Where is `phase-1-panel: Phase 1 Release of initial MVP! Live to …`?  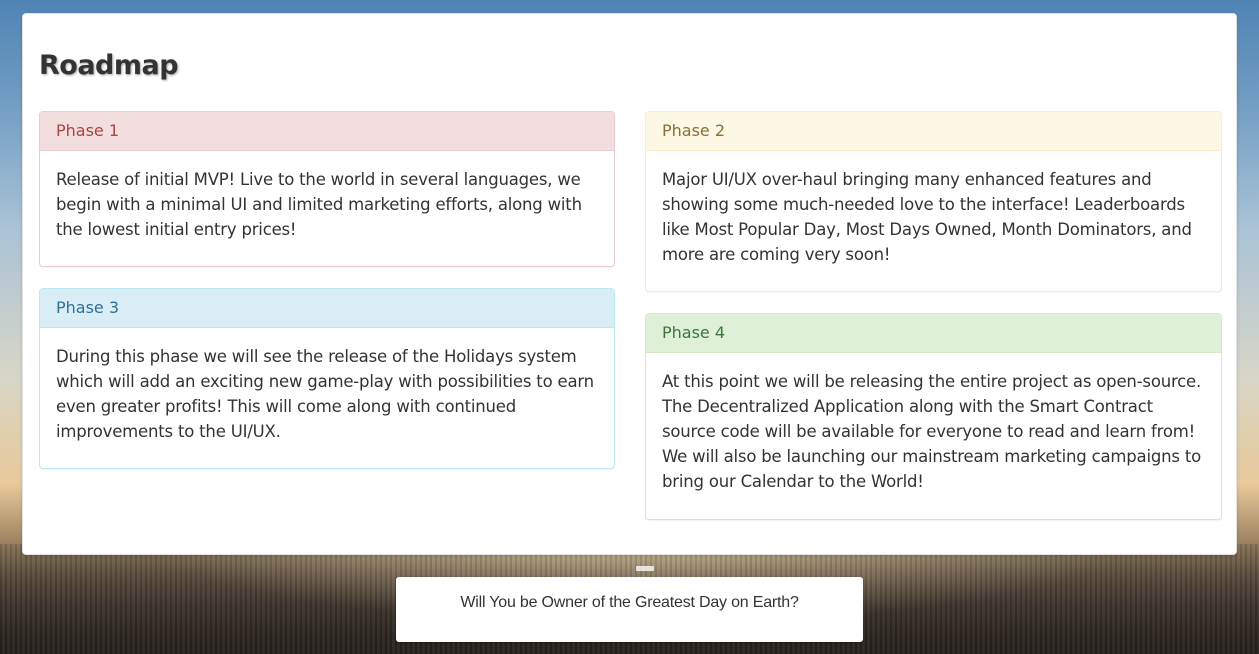
phase-1-panel: Phase 1 Release of initial MVP! Live to … is located at coordinates (327, 189).